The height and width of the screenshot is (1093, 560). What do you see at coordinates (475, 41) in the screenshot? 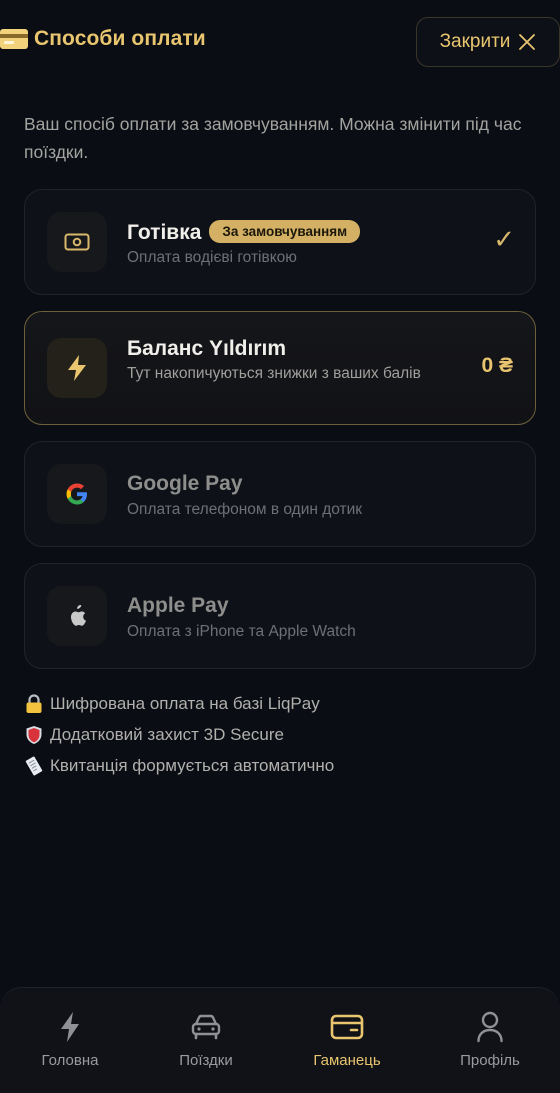
I see `close-label: Закрити` at bounding box center [475, 41].